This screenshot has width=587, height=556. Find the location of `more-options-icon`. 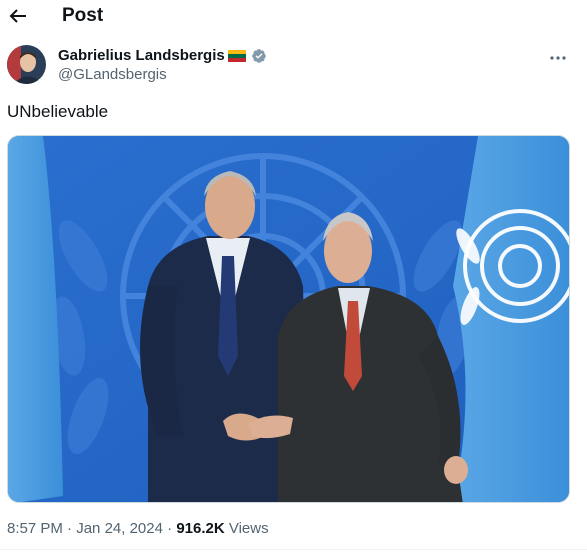

more-options-icon is located at coordinates (558, 56).